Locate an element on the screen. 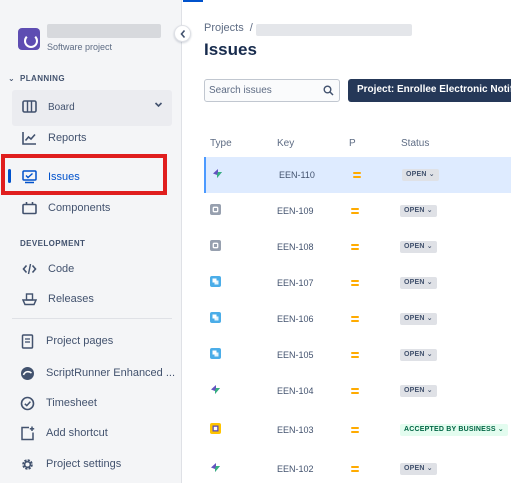 The width and height of the screenshot is (511, 483). sidebar-item-project-settings: Project settings is located at coordinates (92, 464).